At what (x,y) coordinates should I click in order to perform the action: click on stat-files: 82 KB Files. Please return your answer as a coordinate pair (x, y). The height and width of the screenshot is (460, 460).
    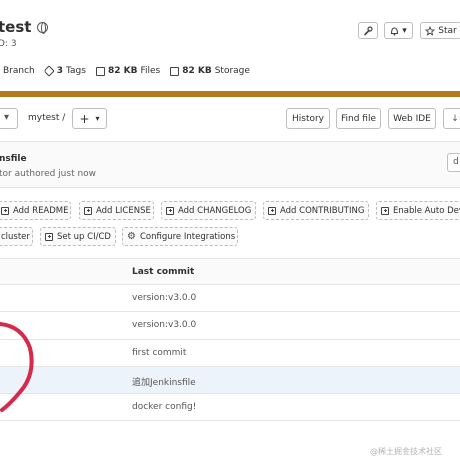
    Looking at the image, I should click on (128, 71).